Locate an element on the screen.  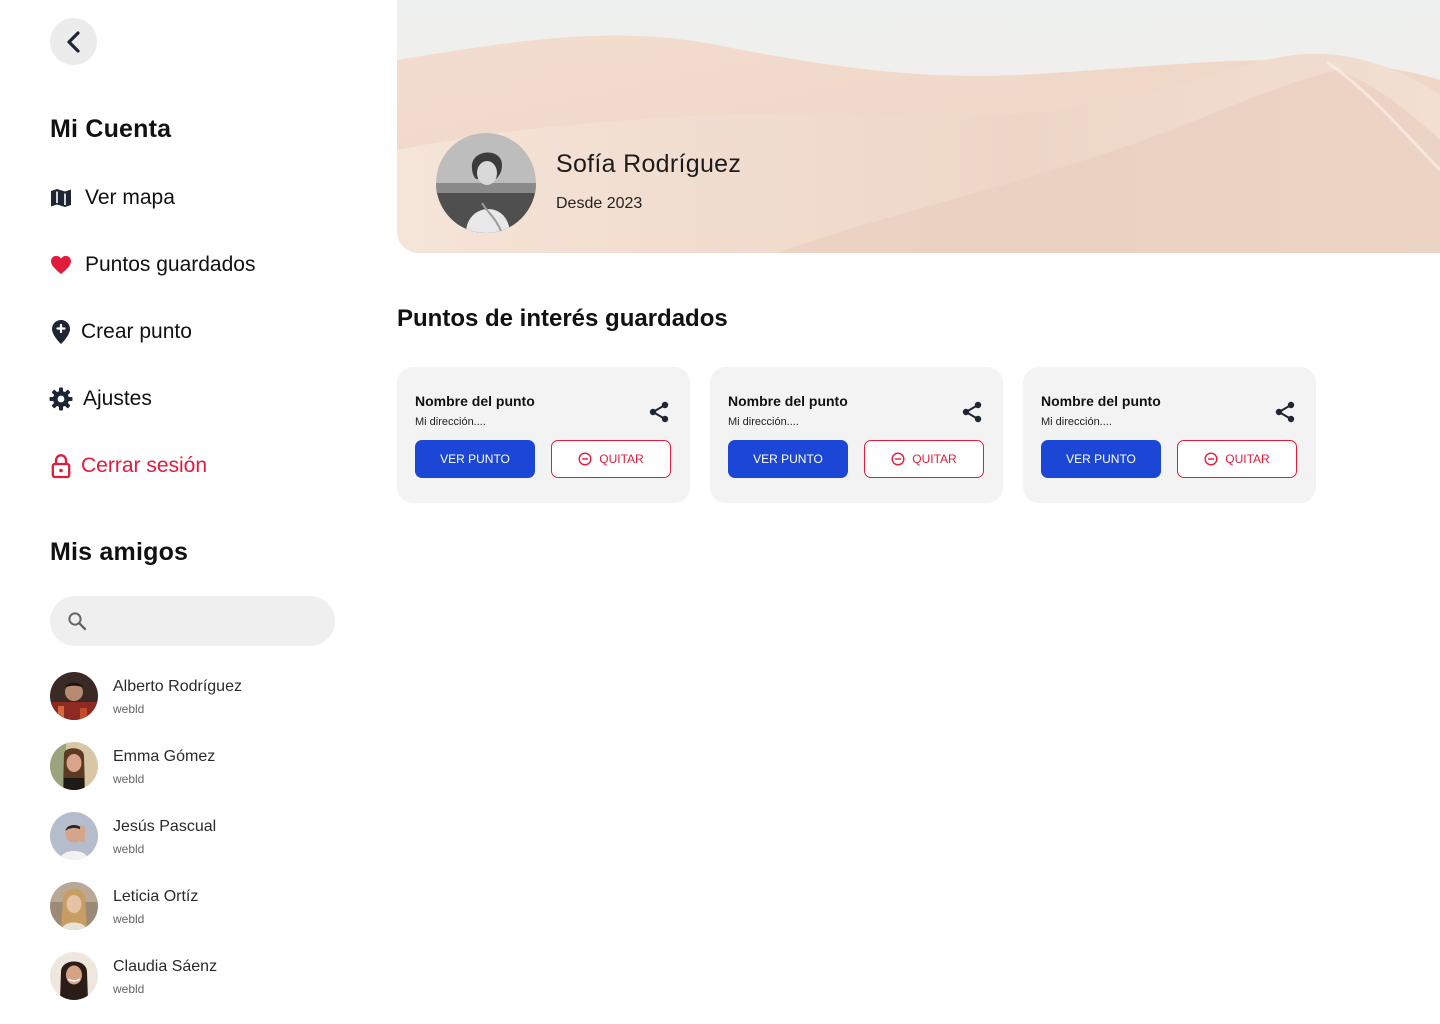
sidebar-item-create-point: Crear punto is located at coordinates (120, 332).